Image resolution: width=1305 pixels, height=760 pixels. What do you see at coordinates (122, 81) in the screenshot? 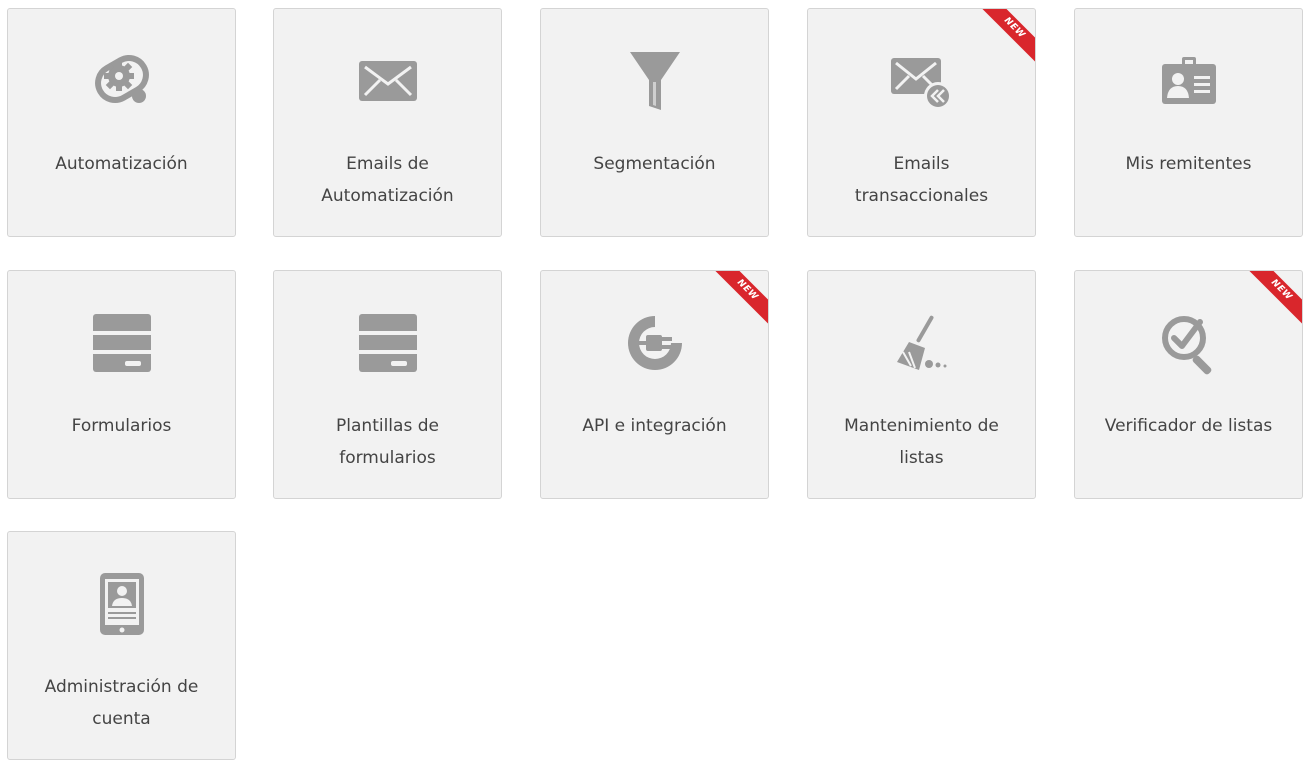
I see `automation-gears-icon` at bounding box center [122, 81].